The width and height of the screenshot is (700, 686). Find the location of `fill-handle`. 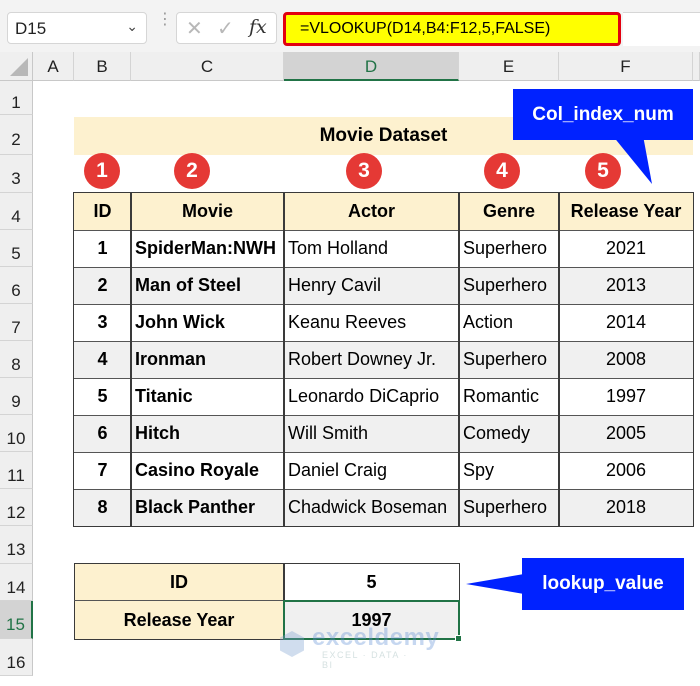

fill-handle is located at coordinates (458, 638).